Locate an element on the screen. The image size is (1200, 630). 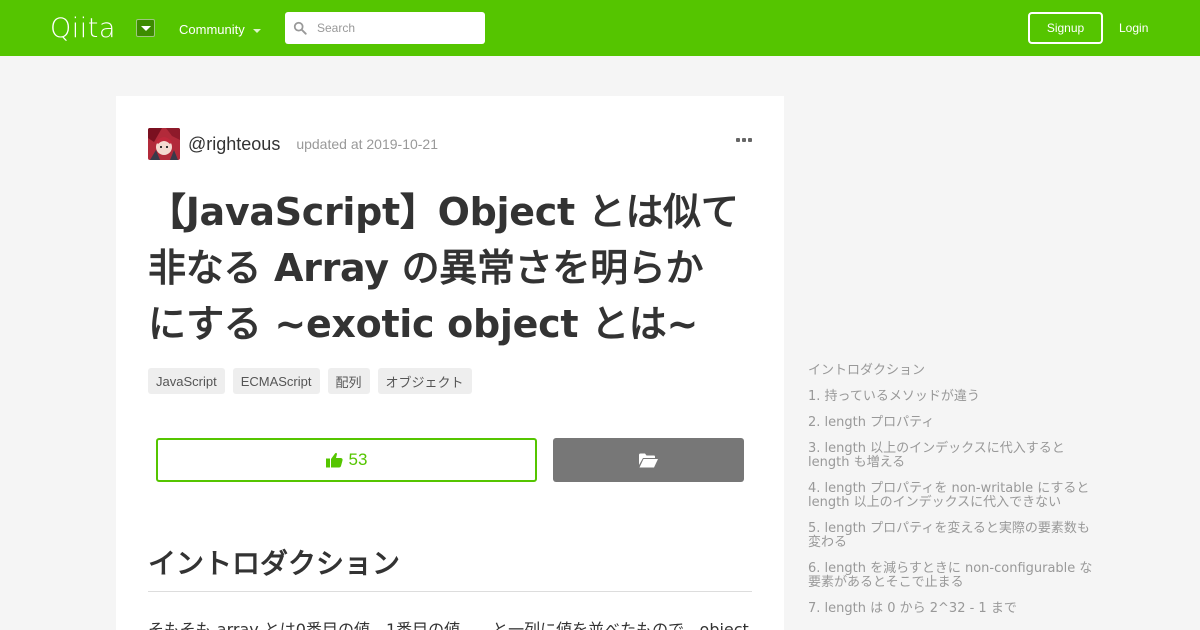
title-line: 非なる Array の異常さを明らか is located at coordinates (426, 268).